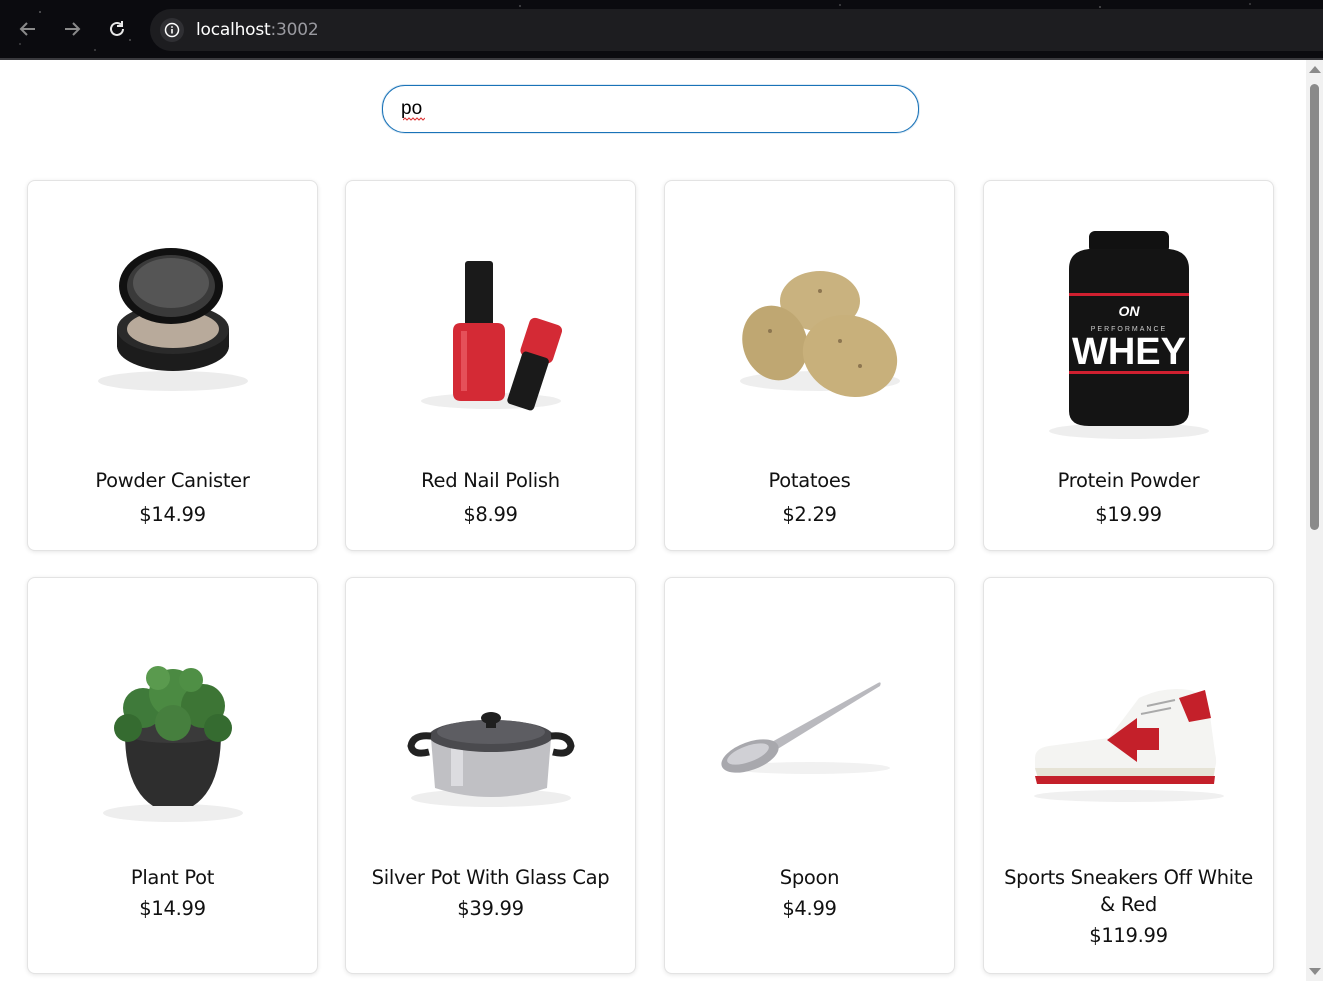 The image size is (1323, 981). I want to click on site-info-icon, so click(172, 30).